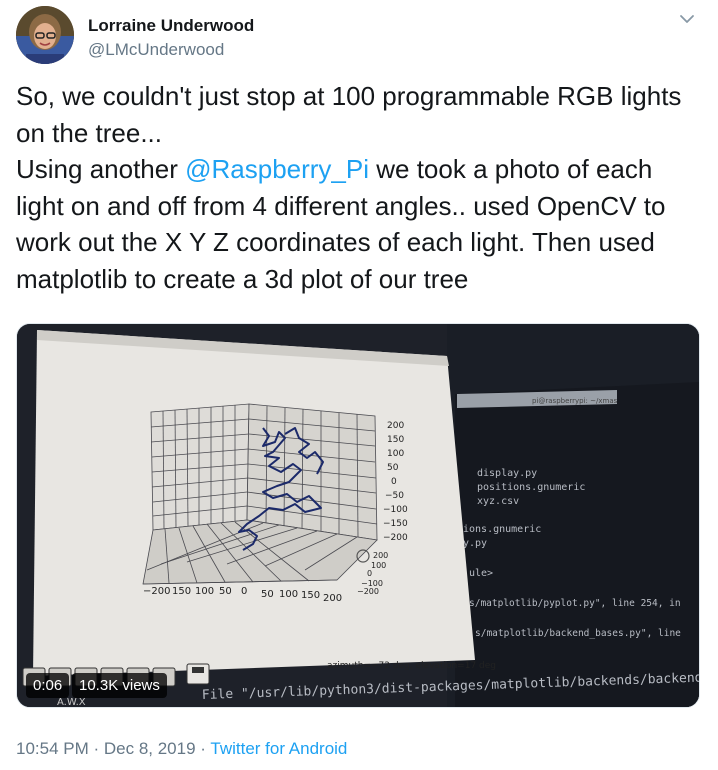  I want to click on tweet-source-link: Twitter for Android, so click(278, 748).